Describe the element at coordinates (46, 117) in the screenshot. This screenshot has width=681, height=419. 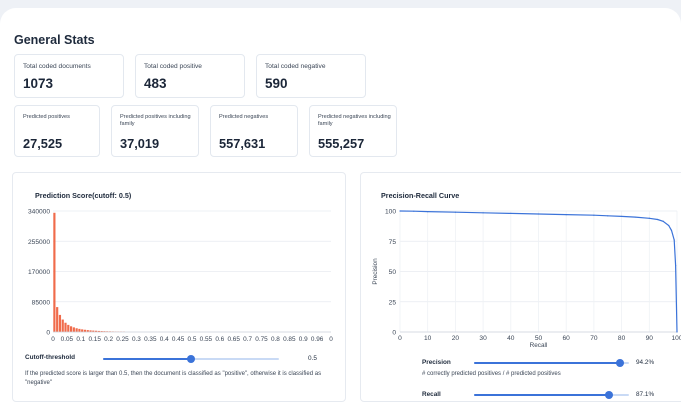
I see `stat-label: Predicted positives` at that location.